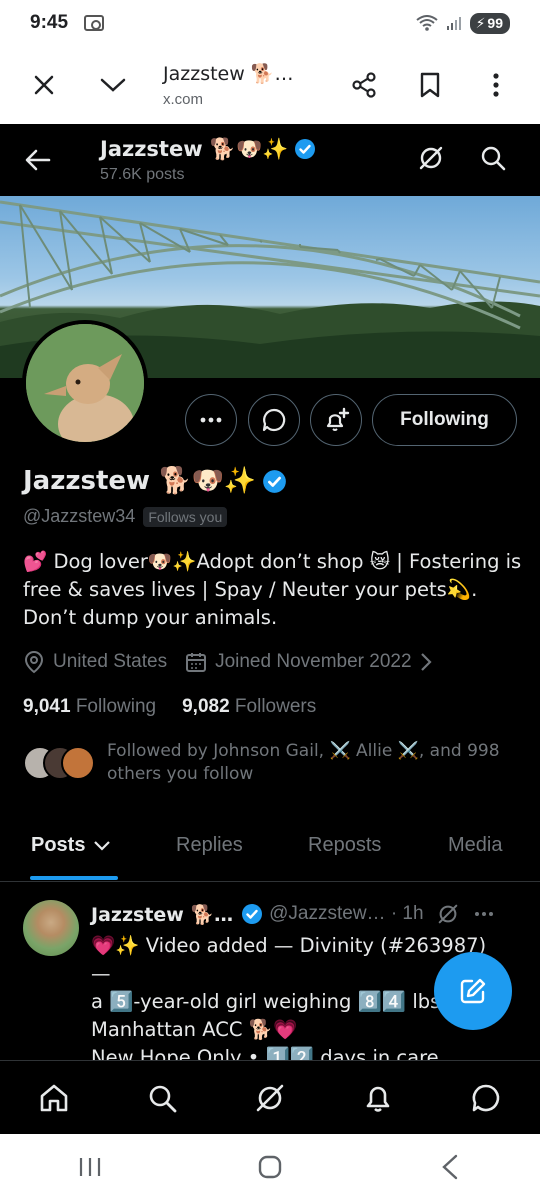 This screenshot has height=1200, width=540. What do you see at coordinates (38, 160) in the screenshot?
I see `back-icon` at bounding box center [38, 160].